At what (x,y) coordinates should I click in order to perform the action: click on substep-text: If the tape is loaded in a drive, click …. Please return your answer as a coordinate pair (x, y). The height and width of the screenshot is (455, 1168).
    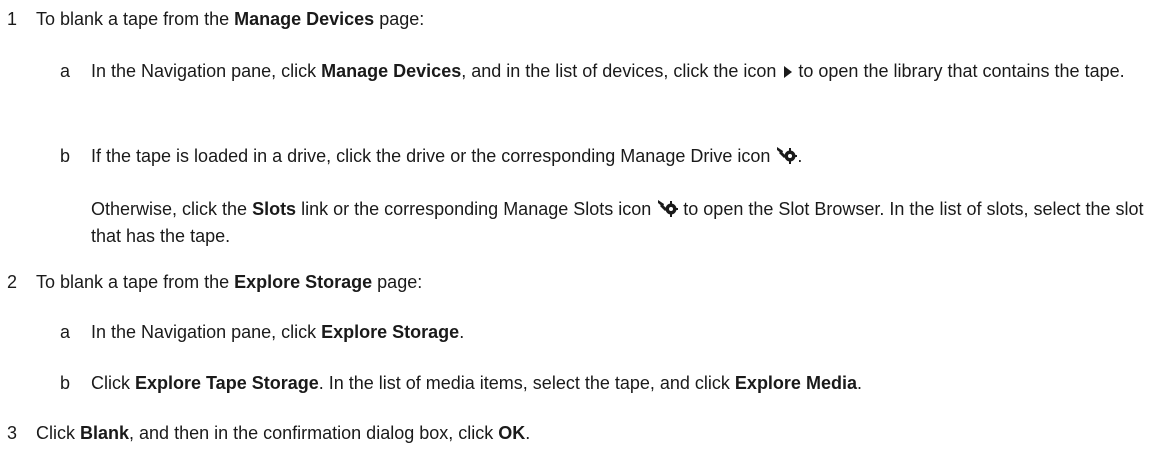
    Looking at the image, I should click on (626, 157).